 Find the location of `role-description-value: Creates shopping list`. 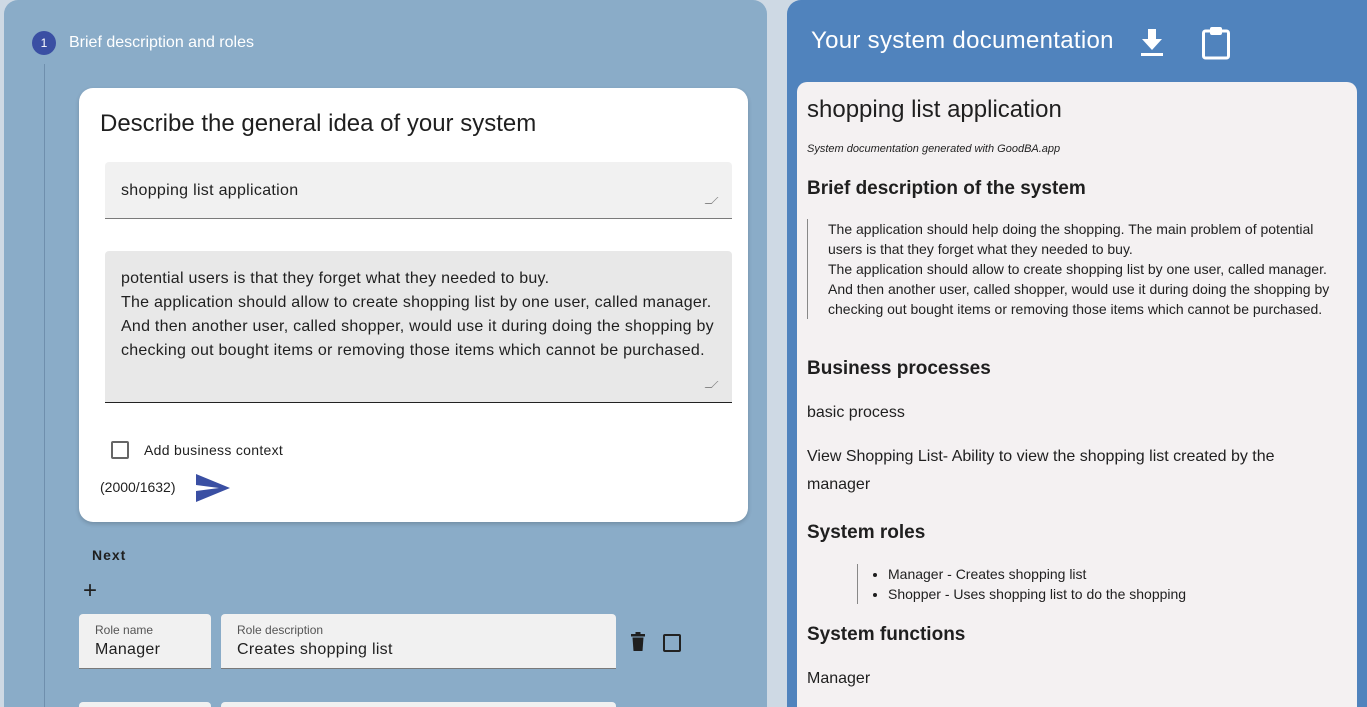

role-description-value: Creates shopping list is located at coordinates (315, 649).